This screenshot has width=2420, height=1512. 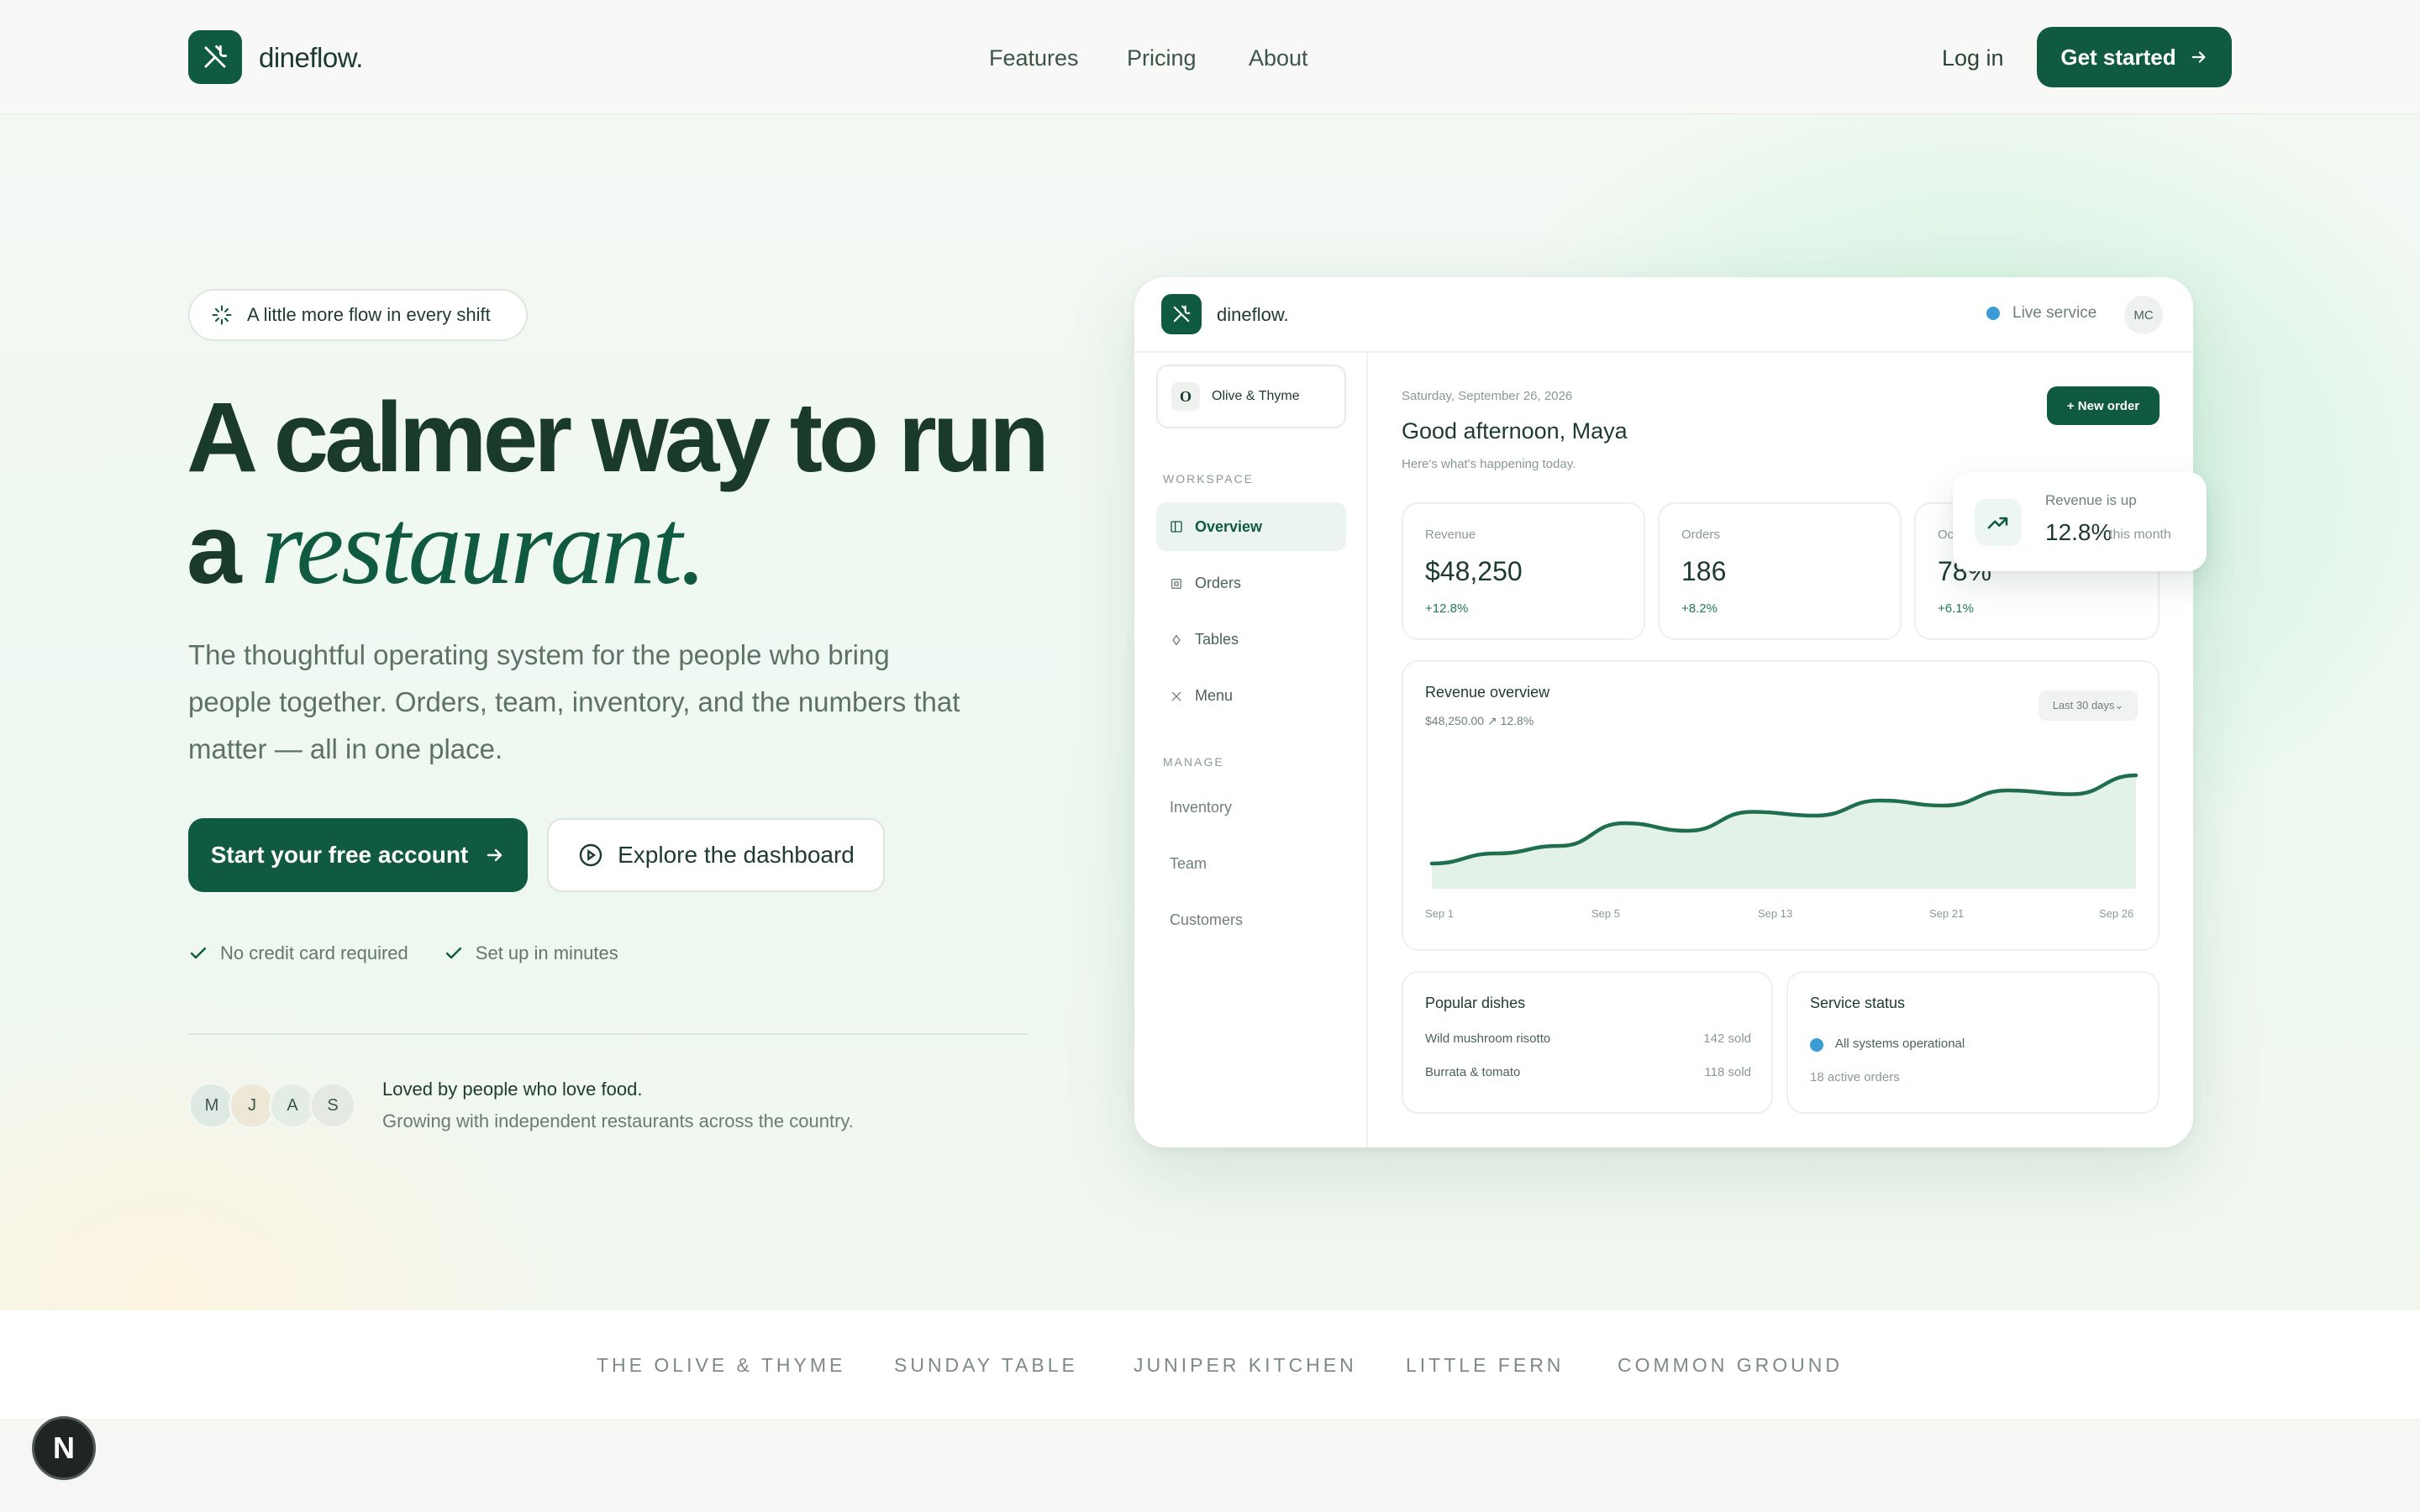 What do you see at coordinates (2144, 315) in the screenshot?
I see `user-avatar: MC` at bounding box center [2144, 315].